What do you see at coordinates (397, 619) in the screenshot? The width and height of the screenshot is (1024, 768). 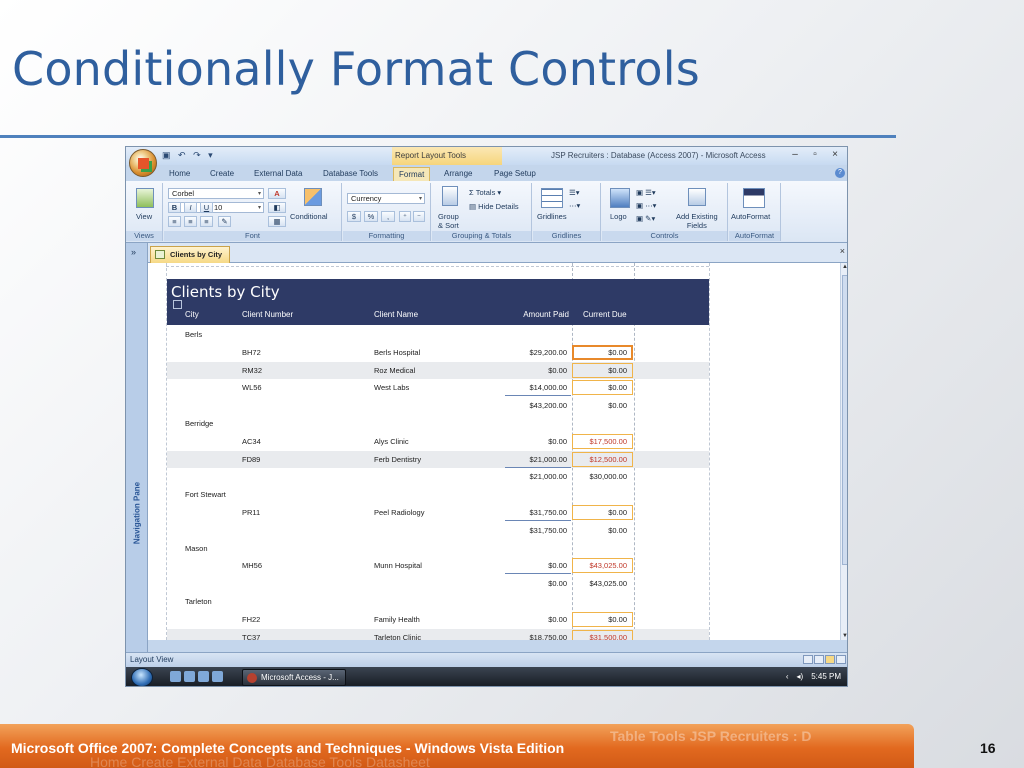 I see `client-name-cell: Family Health` at bounding box center [397, 619].